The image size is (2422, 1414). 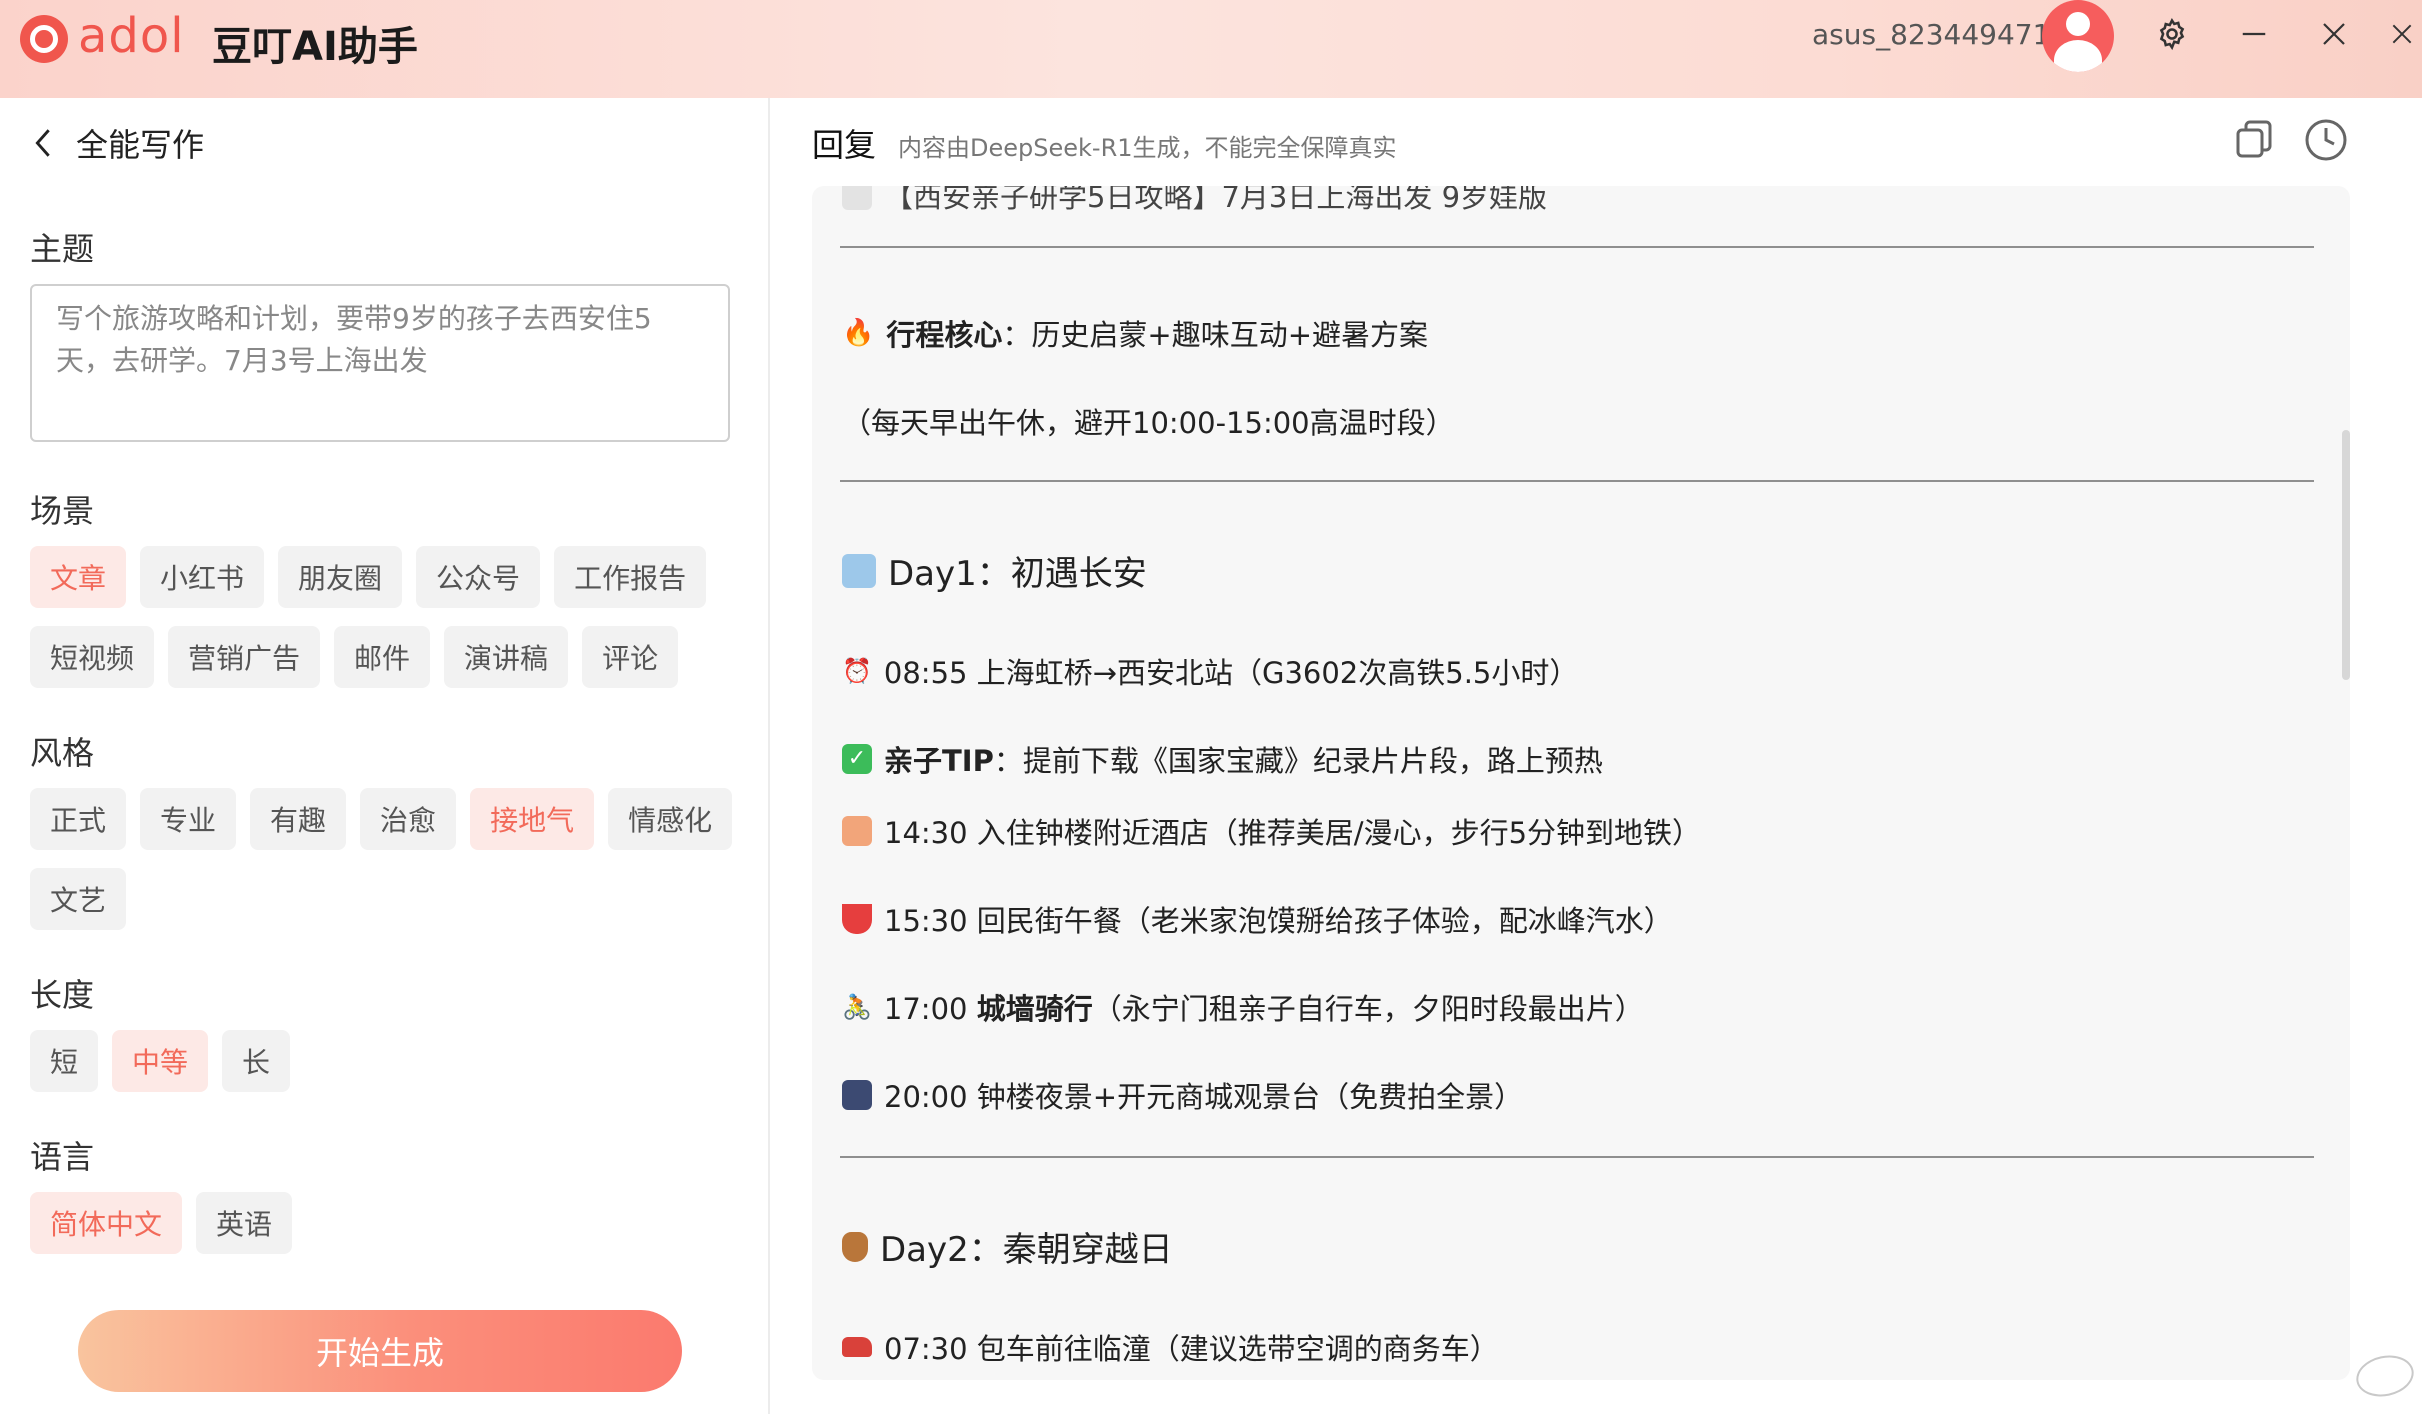 I want to click on scrollbar, so click(x=2346, y=555).